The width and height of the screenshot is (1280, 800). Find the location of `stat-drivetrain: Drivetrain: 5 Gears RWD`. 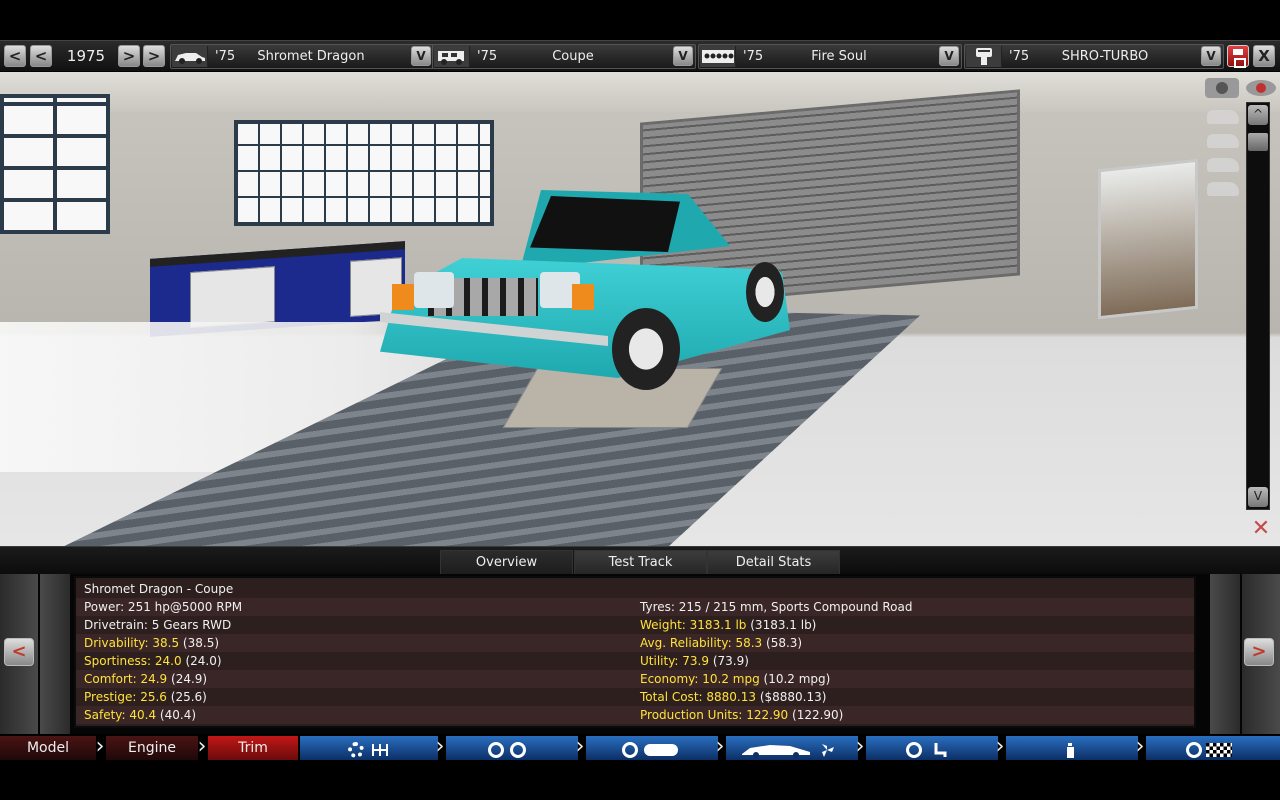

stat-drivetrain: Drivetrain: 5 Gears RWD is located at coordinates (158, 625).